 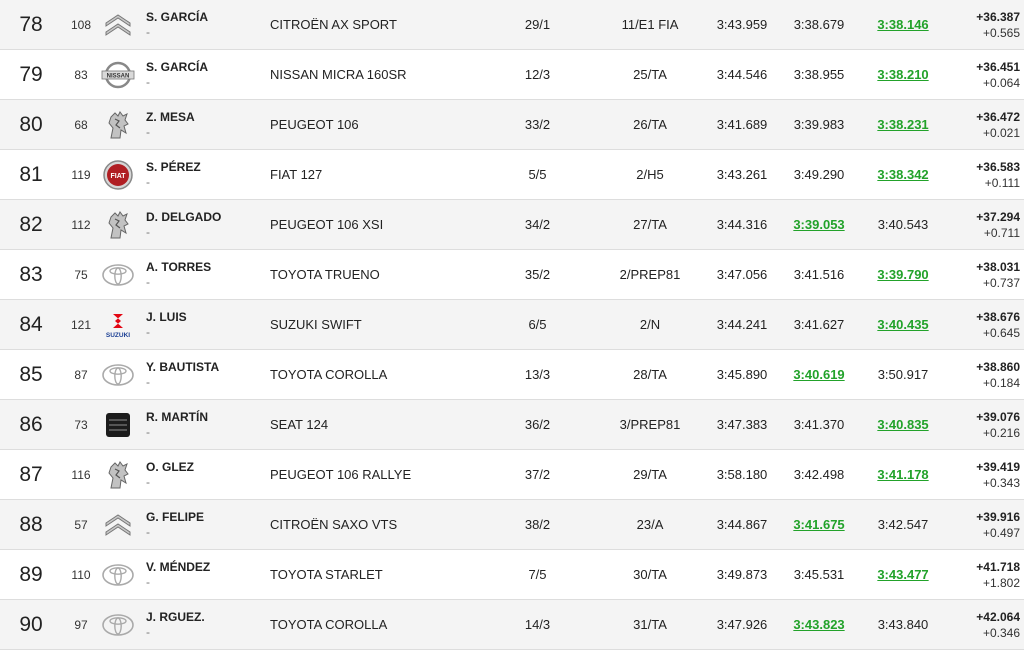 What do you see at coordinates (819, 24) in the screenshot?
I see `time-2: 3:38.679` at bounding box center [819, 24].